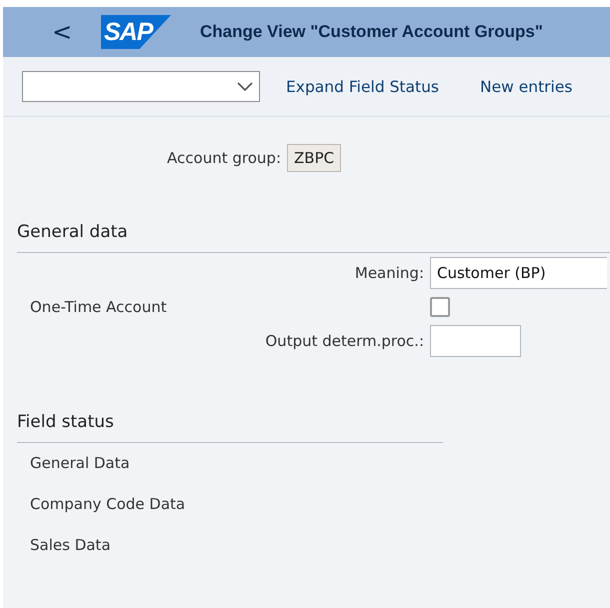 The image size is (610, 608). What do you see at coordinates (108, 504) in the screenshot?
I see `field-status-item: Company Code Data` at bounding box center [108, 504].